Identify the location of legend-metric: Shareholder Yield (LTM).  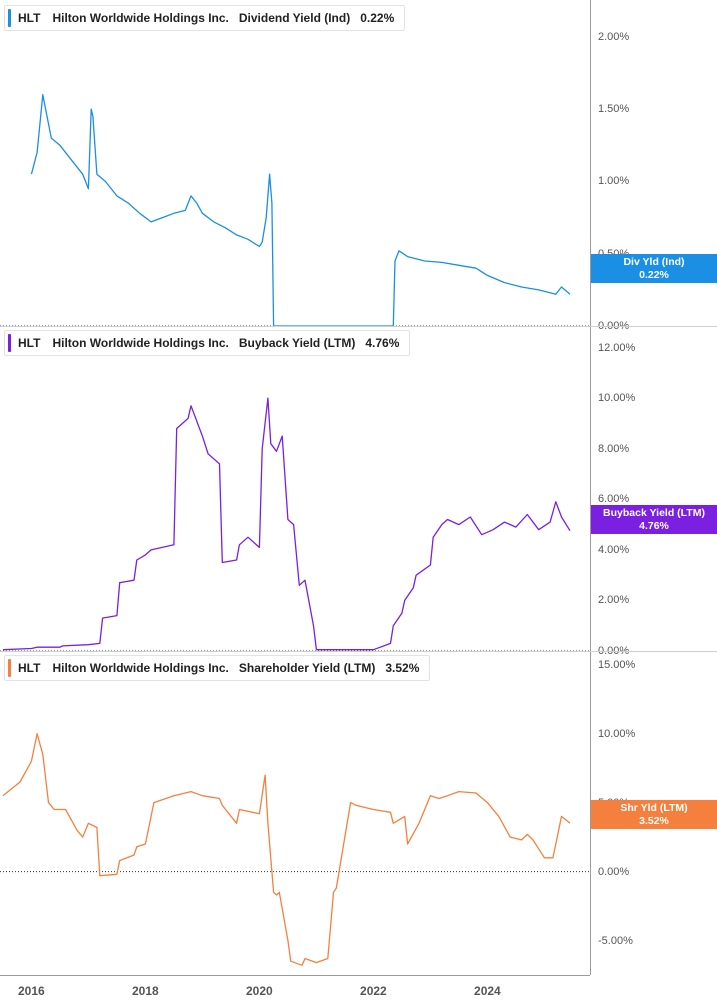
(307, 668).